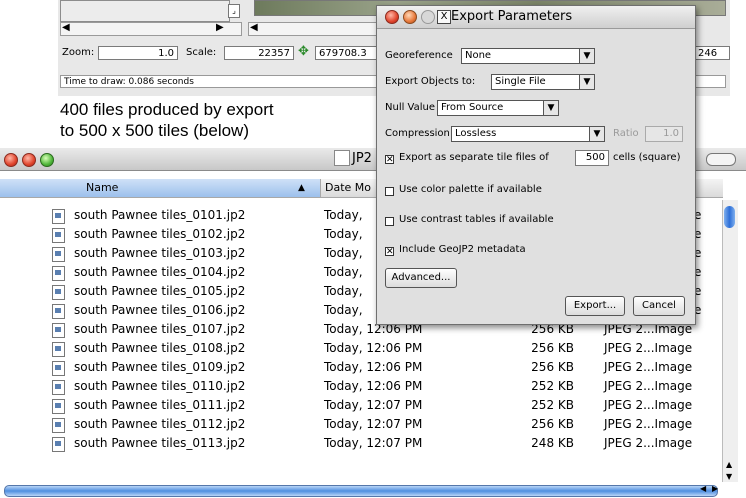 The image size is (746, 498). I want to click on tile-cells-field: 500, so click(592, 158).